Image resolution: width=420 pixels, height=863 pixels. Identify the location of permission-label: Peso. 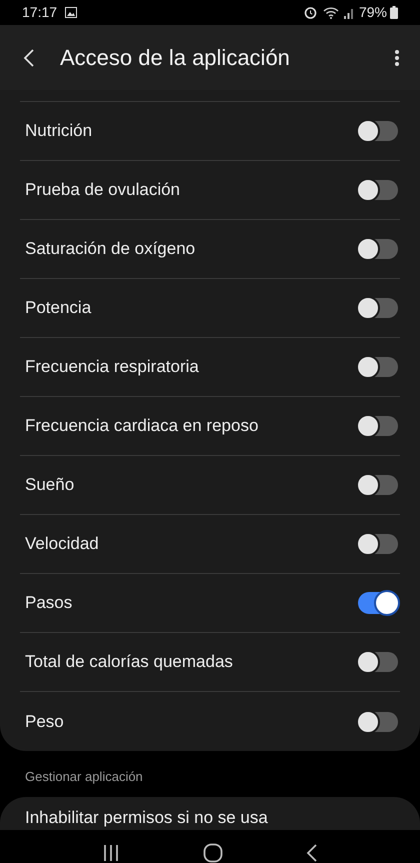
(44, 721).